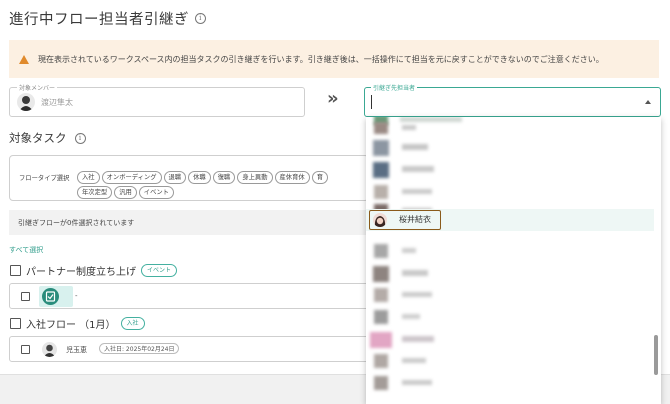 Image resolution: width=670 pixels, height=404 pixels. Describe the element at coordinates (159, 270) in the screenshot. I see `group-tag: イベント` at that location.